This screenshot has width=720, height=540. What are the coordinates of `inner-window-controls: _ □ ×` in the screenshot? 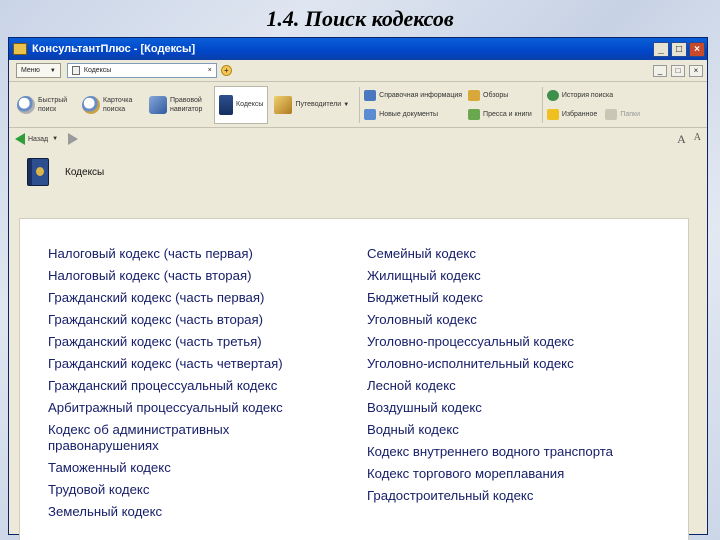 It's located at (678, 70).